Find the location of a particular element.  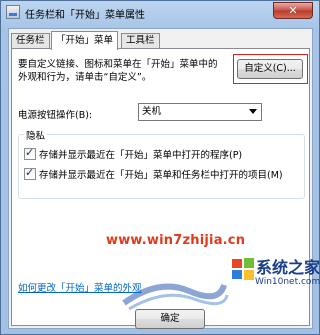

recent-programs-checkbox: ✓ is located at coordinates (30, 153).